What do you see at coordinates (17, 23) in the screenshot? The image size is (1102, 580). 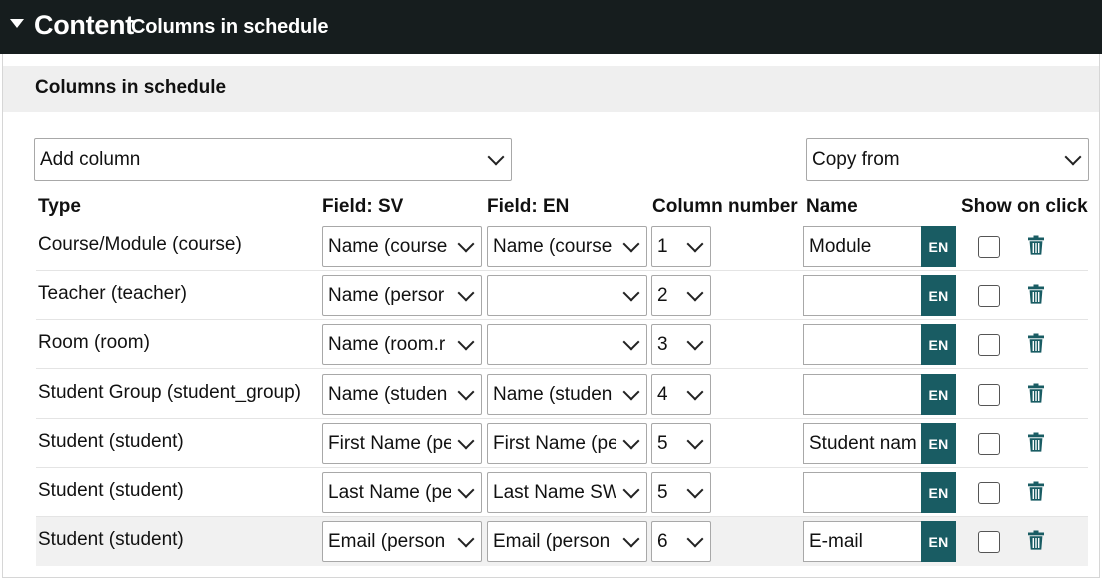 I see `caret-down-icon` at bounding box center [17, 23].